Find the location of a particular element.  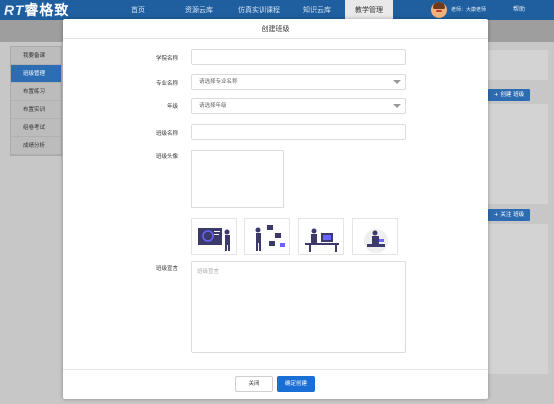

user-name: 老师：大康老师 is located at coordinates (468, 10).